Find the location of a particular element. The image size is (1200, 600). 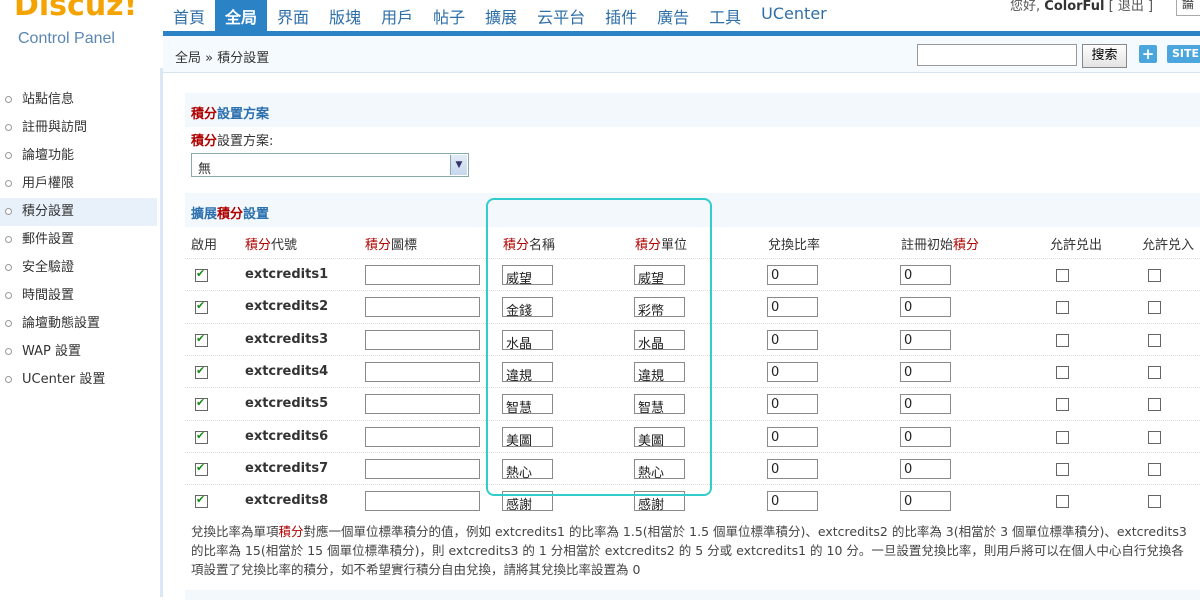

sidebar-item: 論壇功能 is located at coordinates (78, 156).